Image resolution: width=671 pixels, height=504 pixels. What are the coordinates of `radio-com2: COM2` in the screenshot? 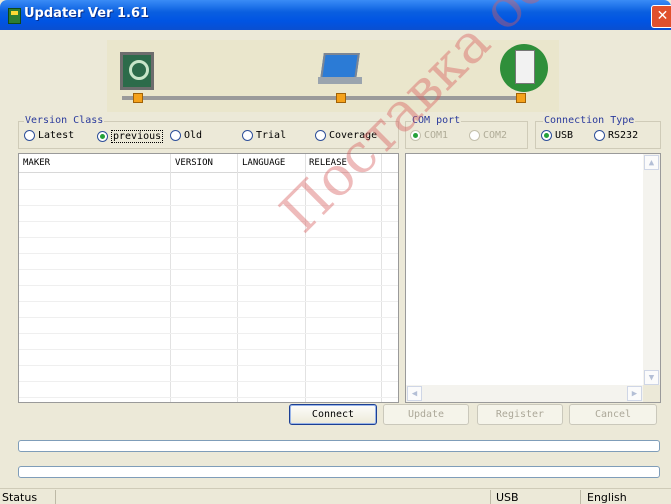 It's located at (488, 135).